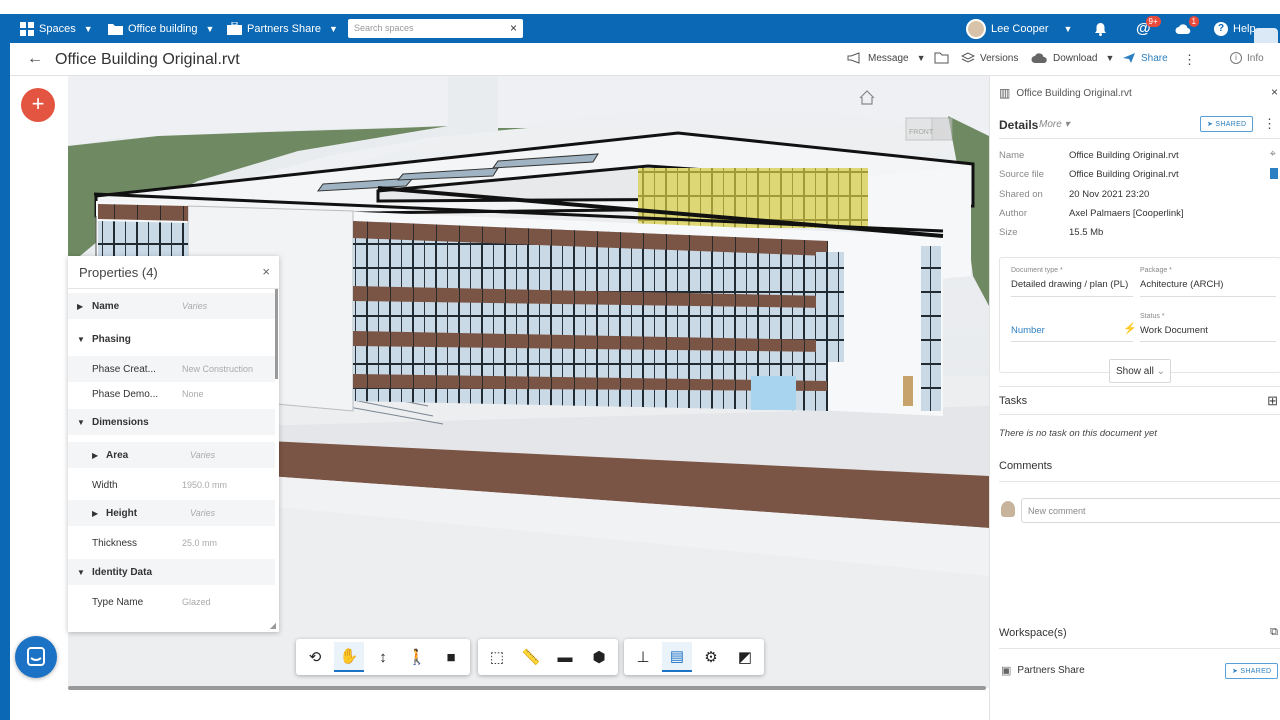  I want to click on search-input: Search spaces ×, so click(435, 28).